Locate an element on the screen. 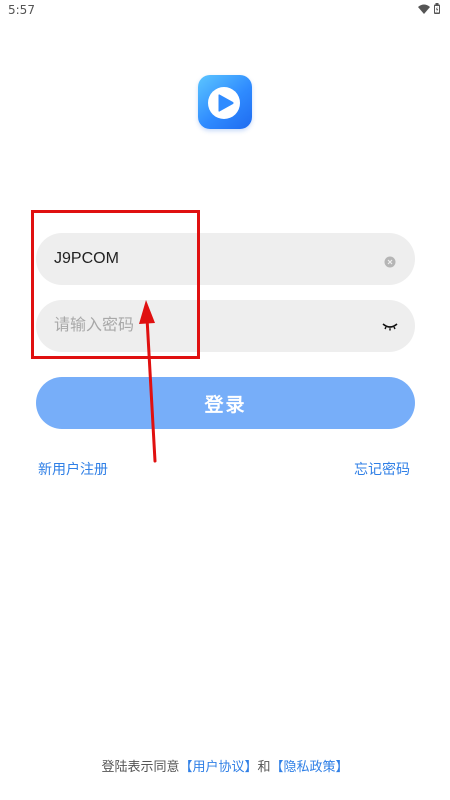 This screenshot has height=800, width=450. status-bar: 5:57 is located at coordinates (225, 11).